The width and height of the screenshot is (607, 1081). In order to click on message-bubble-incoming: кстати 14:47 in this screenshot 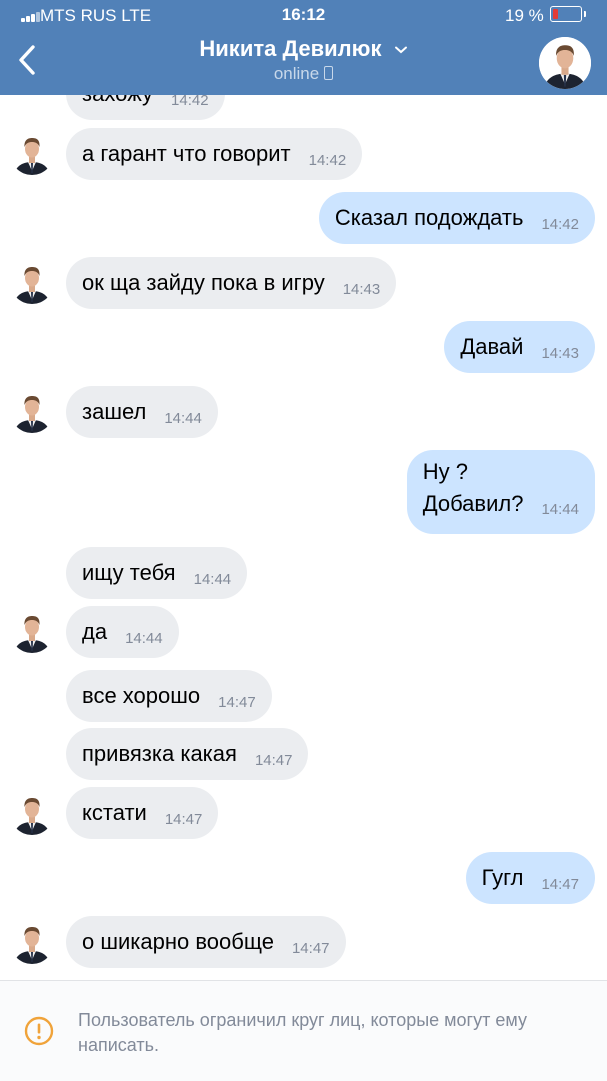, I will do `click(142, 813)`.